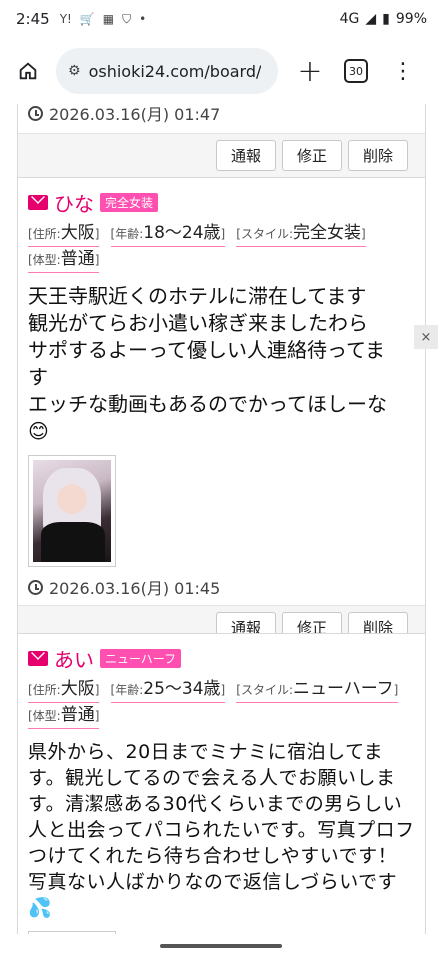  I want to click on yahoo-icon: Y!, so click(65, 19).